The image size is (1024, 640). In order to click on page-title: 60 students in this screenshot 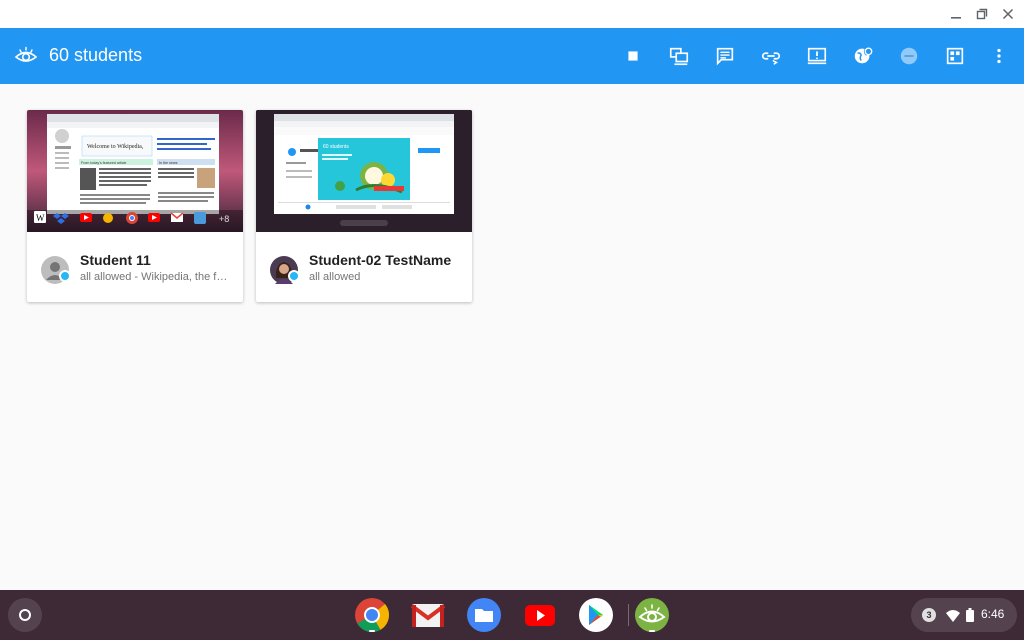, I will do `click(96, 55)`.